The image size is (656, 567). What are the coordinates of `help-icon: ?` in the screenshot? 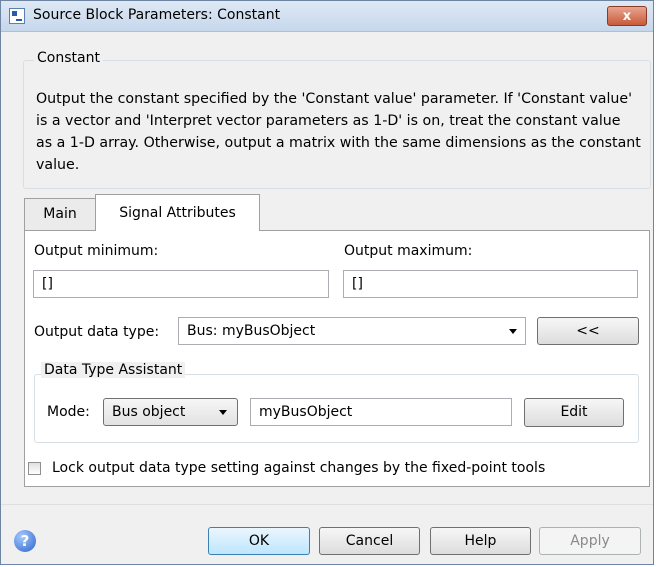 It's located at (25, 541).